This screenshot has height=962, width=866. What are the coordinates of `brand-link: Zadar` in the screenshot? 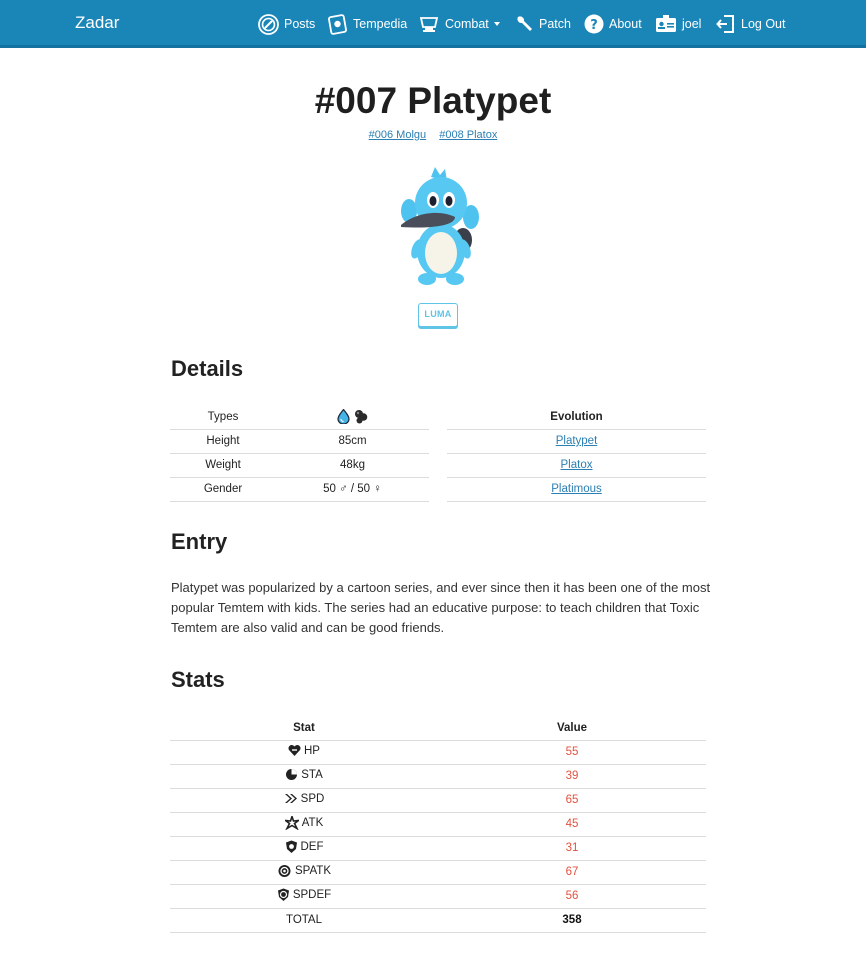 It's located at (97, 23).